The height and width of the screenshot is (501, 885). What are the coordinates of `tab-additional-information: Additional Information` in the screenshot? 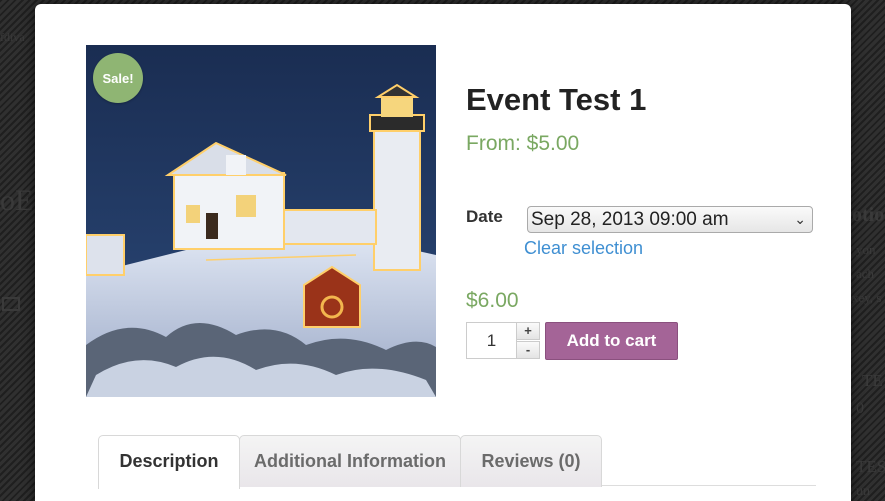 It's located at (350, 461).